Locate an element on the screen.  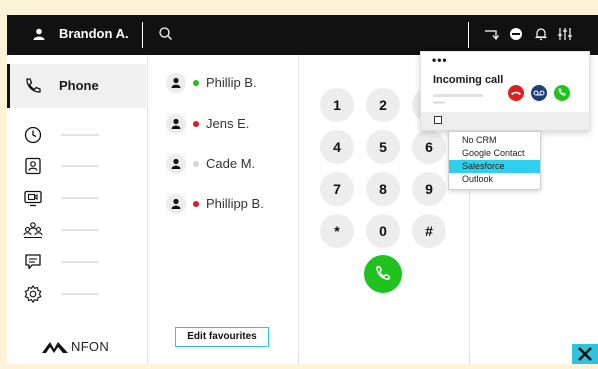
favourite-name: Phillipp B. is located at coordinates (235, 203).